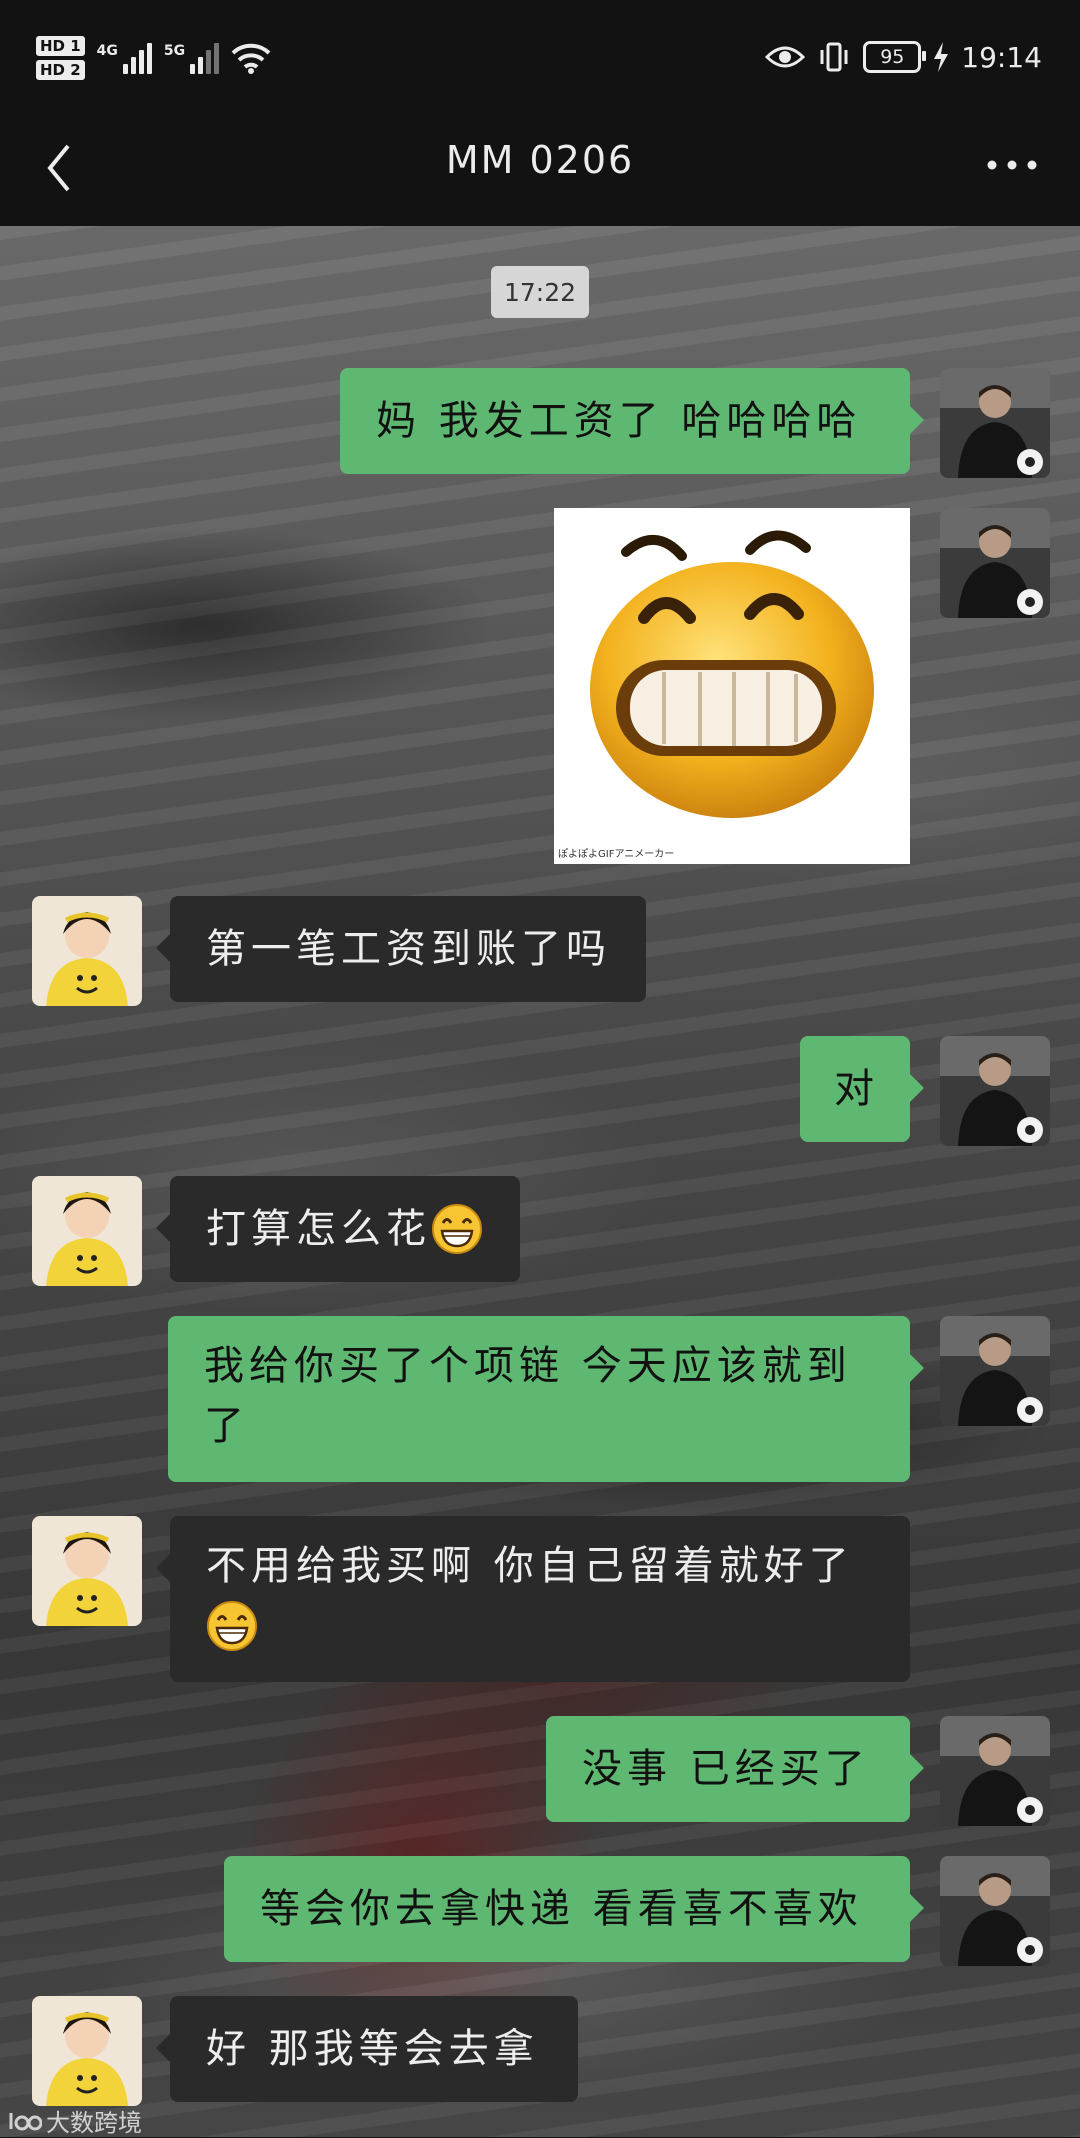 Image resolution: width=1080 pixels, height=2138 pixels. I want to click on status-right: 95 19:14, so click(903, 57).